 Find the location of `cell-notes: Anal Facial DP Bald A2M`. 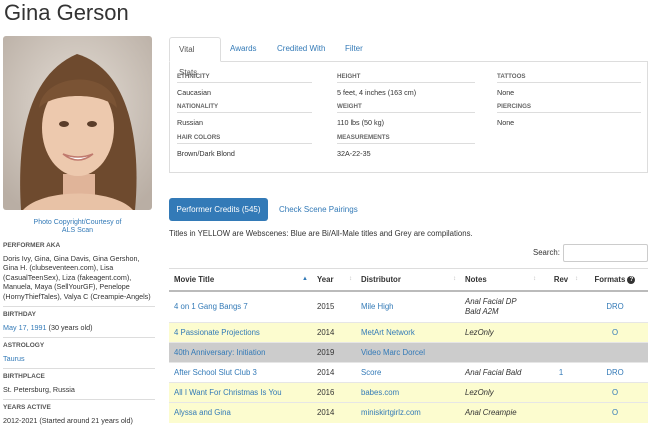

cell-notes: Anal Facial DP Bald A2M is located at coordinates (500, 306).